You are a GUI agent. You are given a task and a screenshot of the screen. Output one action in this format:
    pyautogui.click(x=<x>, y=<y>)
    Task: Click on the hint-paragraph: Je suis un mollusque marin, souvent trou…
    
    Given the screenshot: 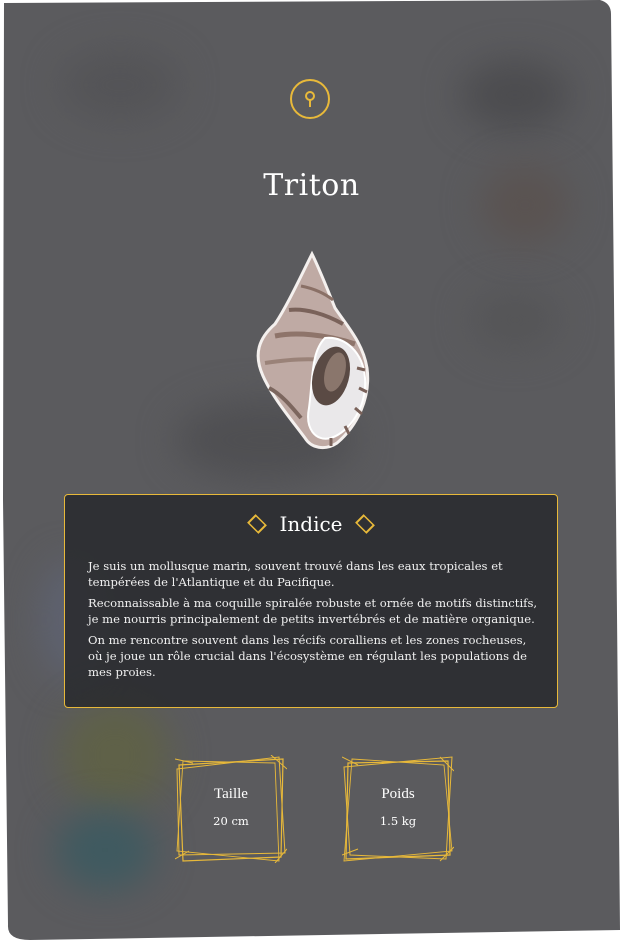 What is the action you would take?
    pyautogui.click(x=295, y=574)
    